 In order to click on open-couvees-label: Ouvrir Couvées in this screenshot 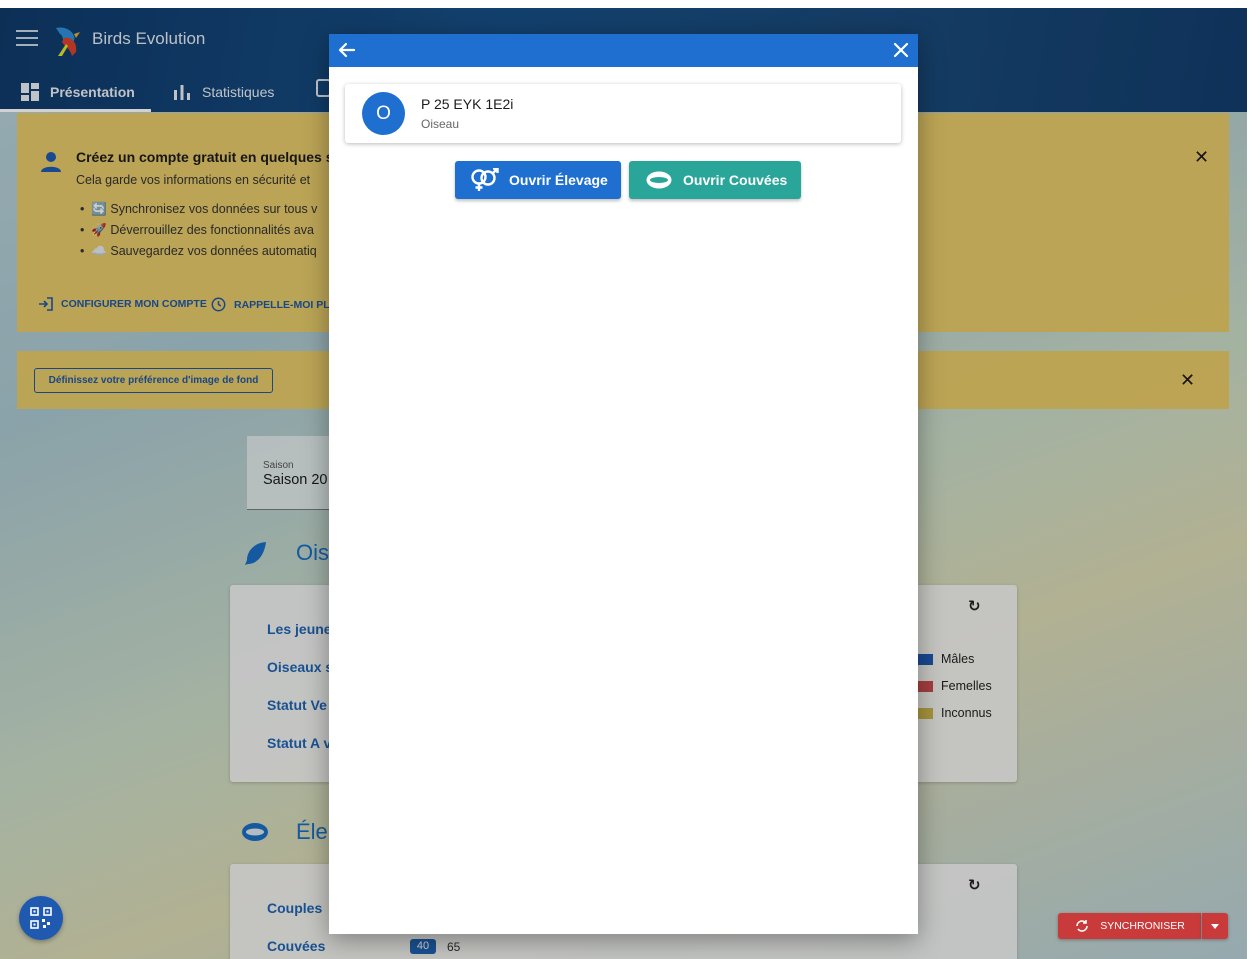, I will do `click(735, 180)`.